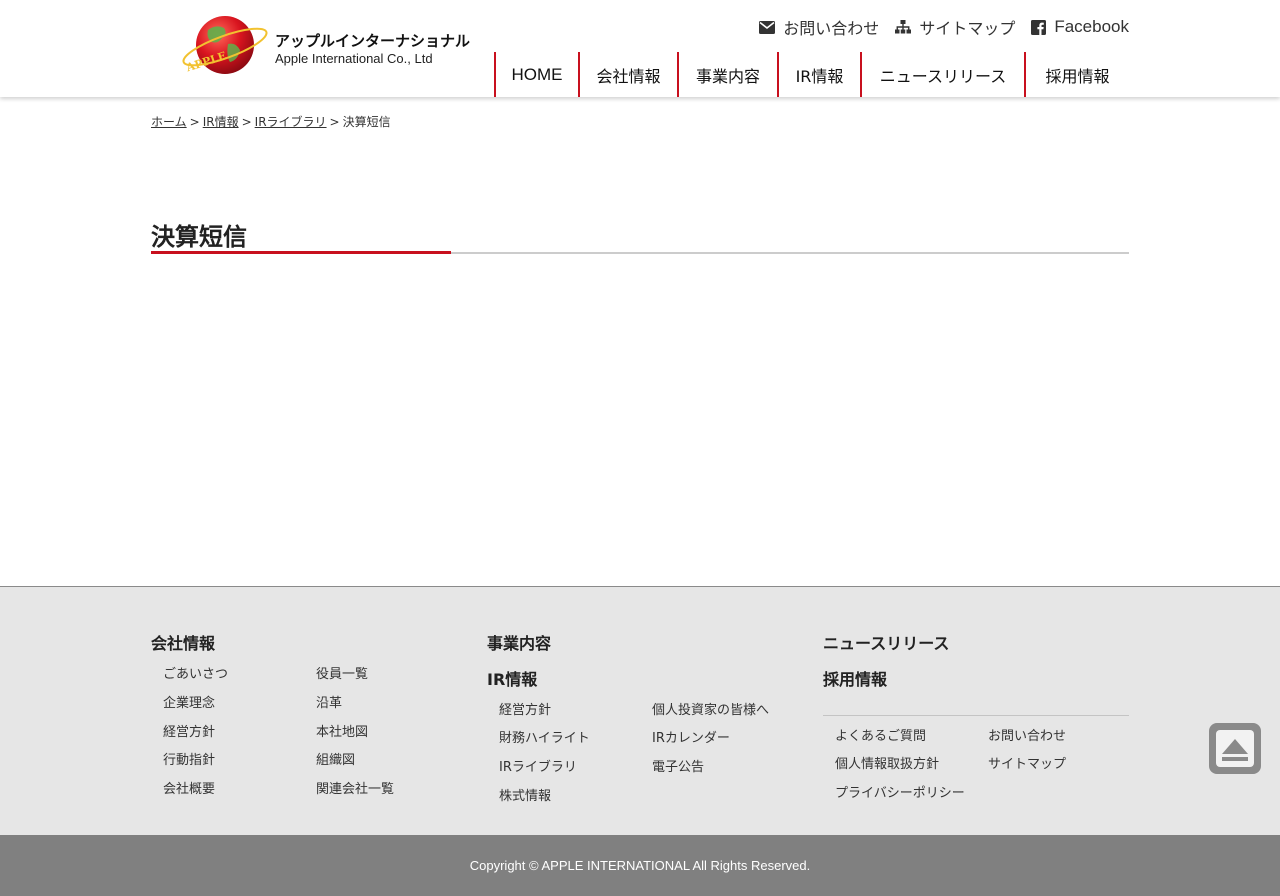 This screenshot has height=896, width=1280. I want to click on footer-link: 役員一覧, so click(342, 672).